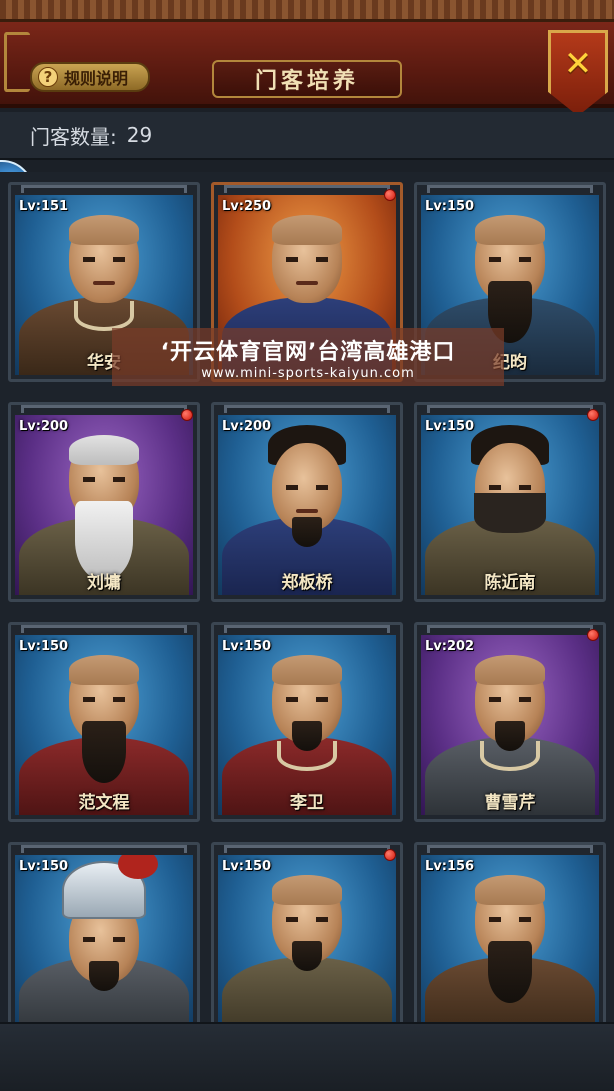  Describe the element at coordinates (450, 646) in the screenshot. I see `retainer-level: Lv:202` at that location.